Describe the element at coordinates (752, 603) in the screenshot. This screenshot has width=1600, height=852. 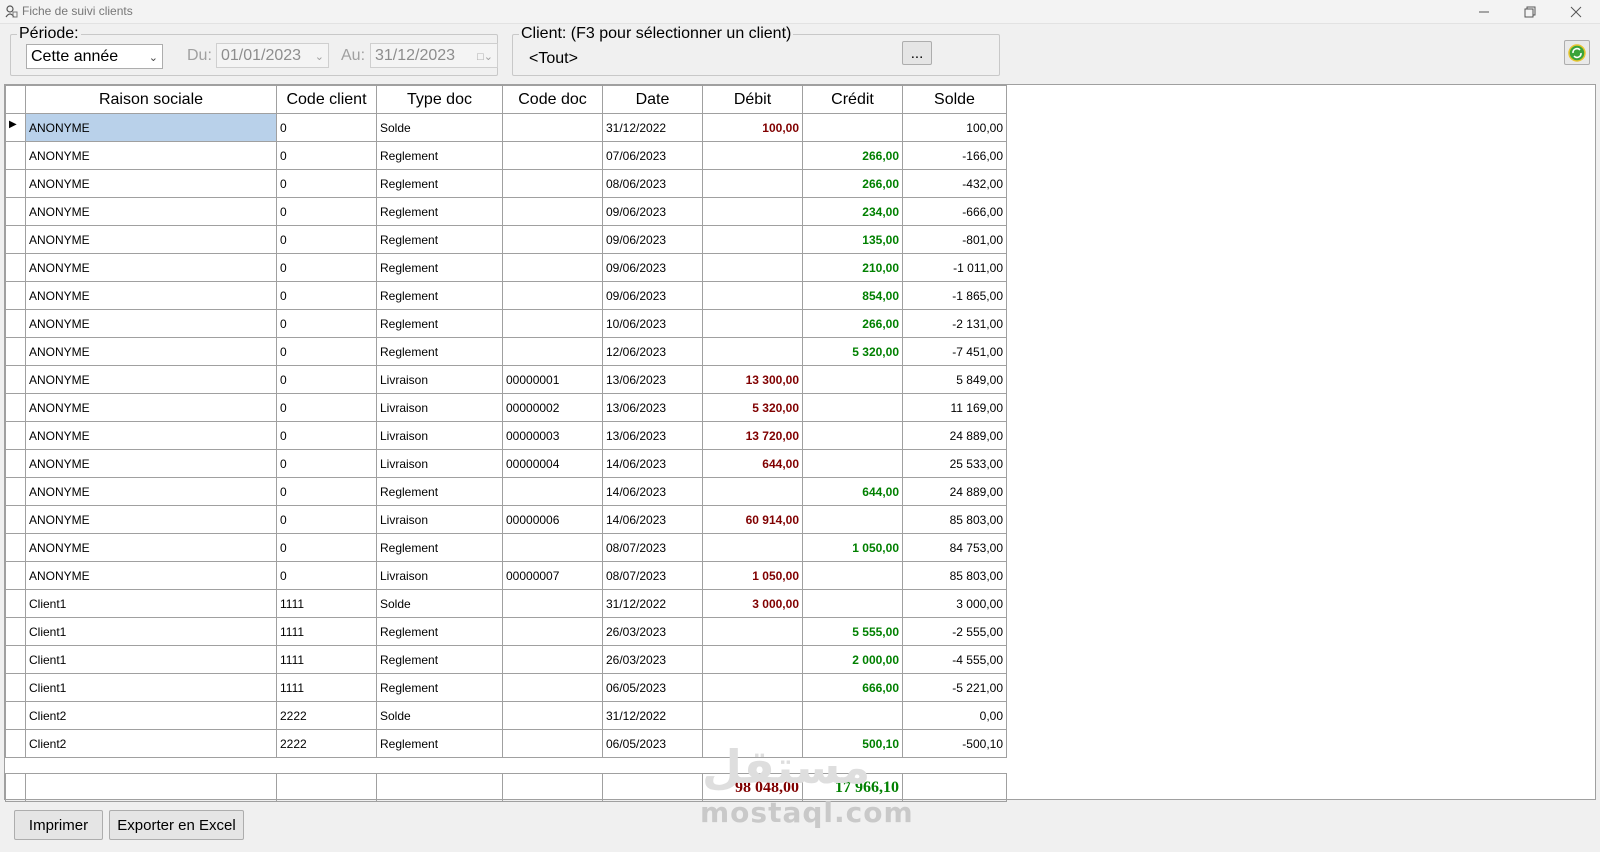
I see `cell-debit: 3 000,00` at that location.